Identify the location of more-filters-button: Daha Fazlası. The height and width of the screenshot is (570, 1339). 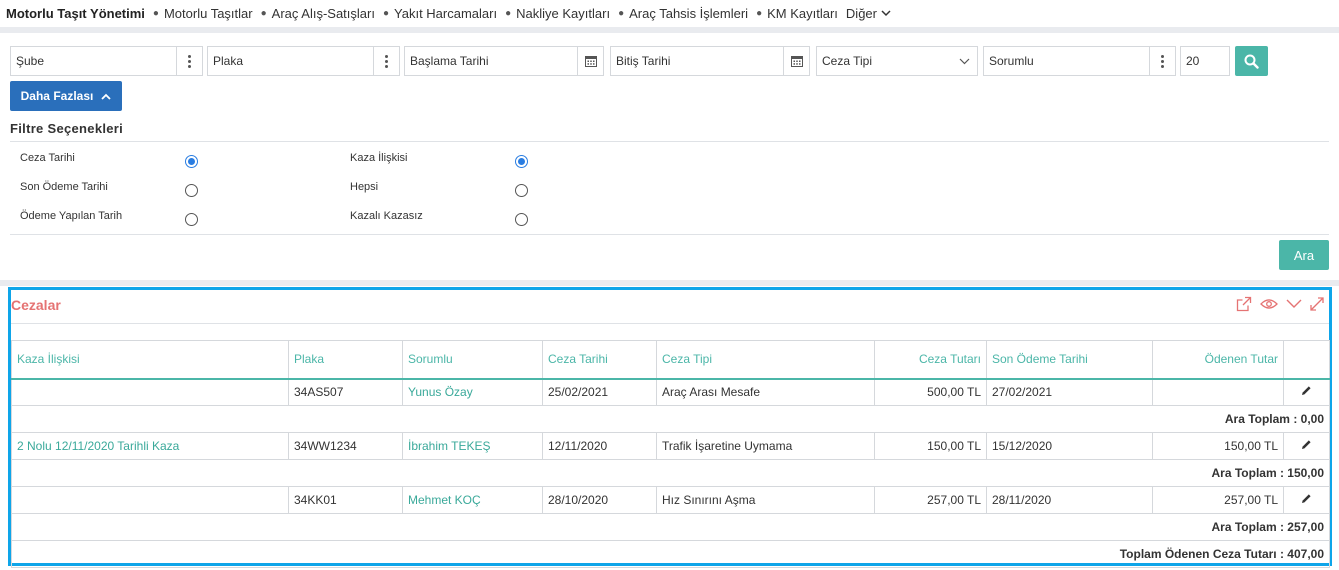
(66, 96).